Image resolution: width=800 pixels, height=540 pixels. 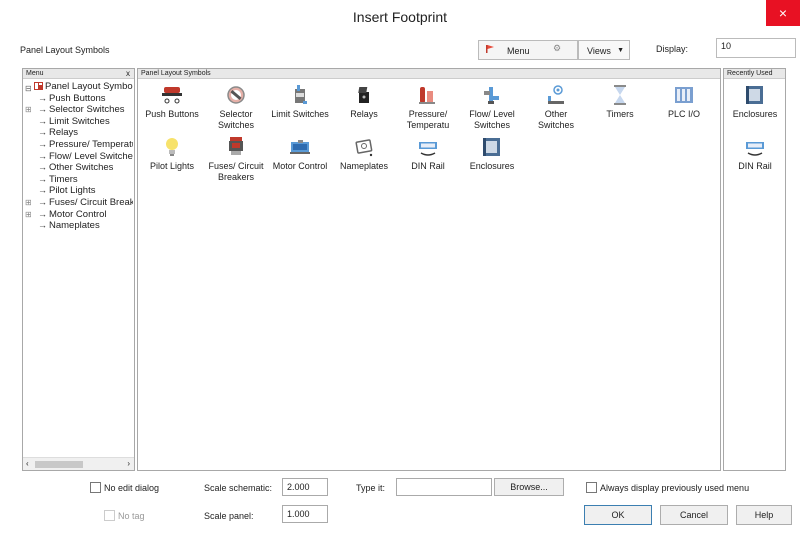 I want to click on no-edit-dialog-label: No edit dialog, so click(x=132, y=488).